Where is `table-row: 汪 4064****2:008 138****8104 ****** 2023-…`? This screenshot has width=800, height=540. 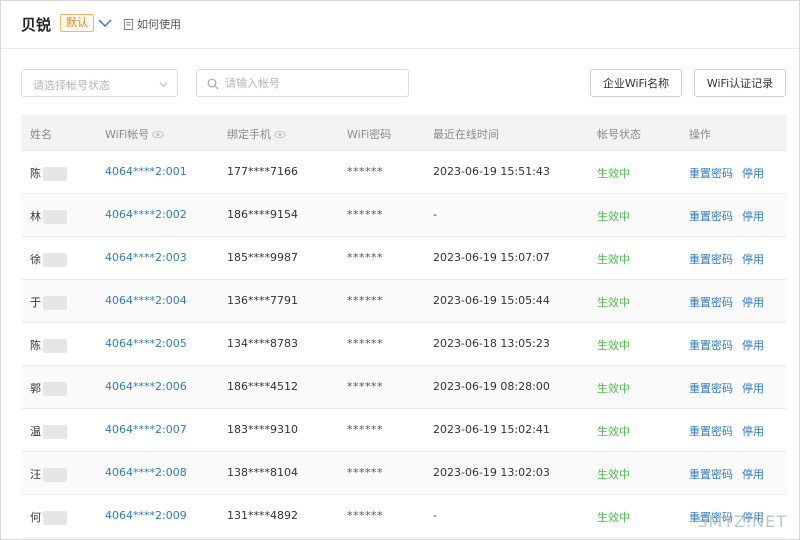
table-row: 汪 4064****2:008 138****8104 ****** 2023-… is located at coordinates (404, 473).